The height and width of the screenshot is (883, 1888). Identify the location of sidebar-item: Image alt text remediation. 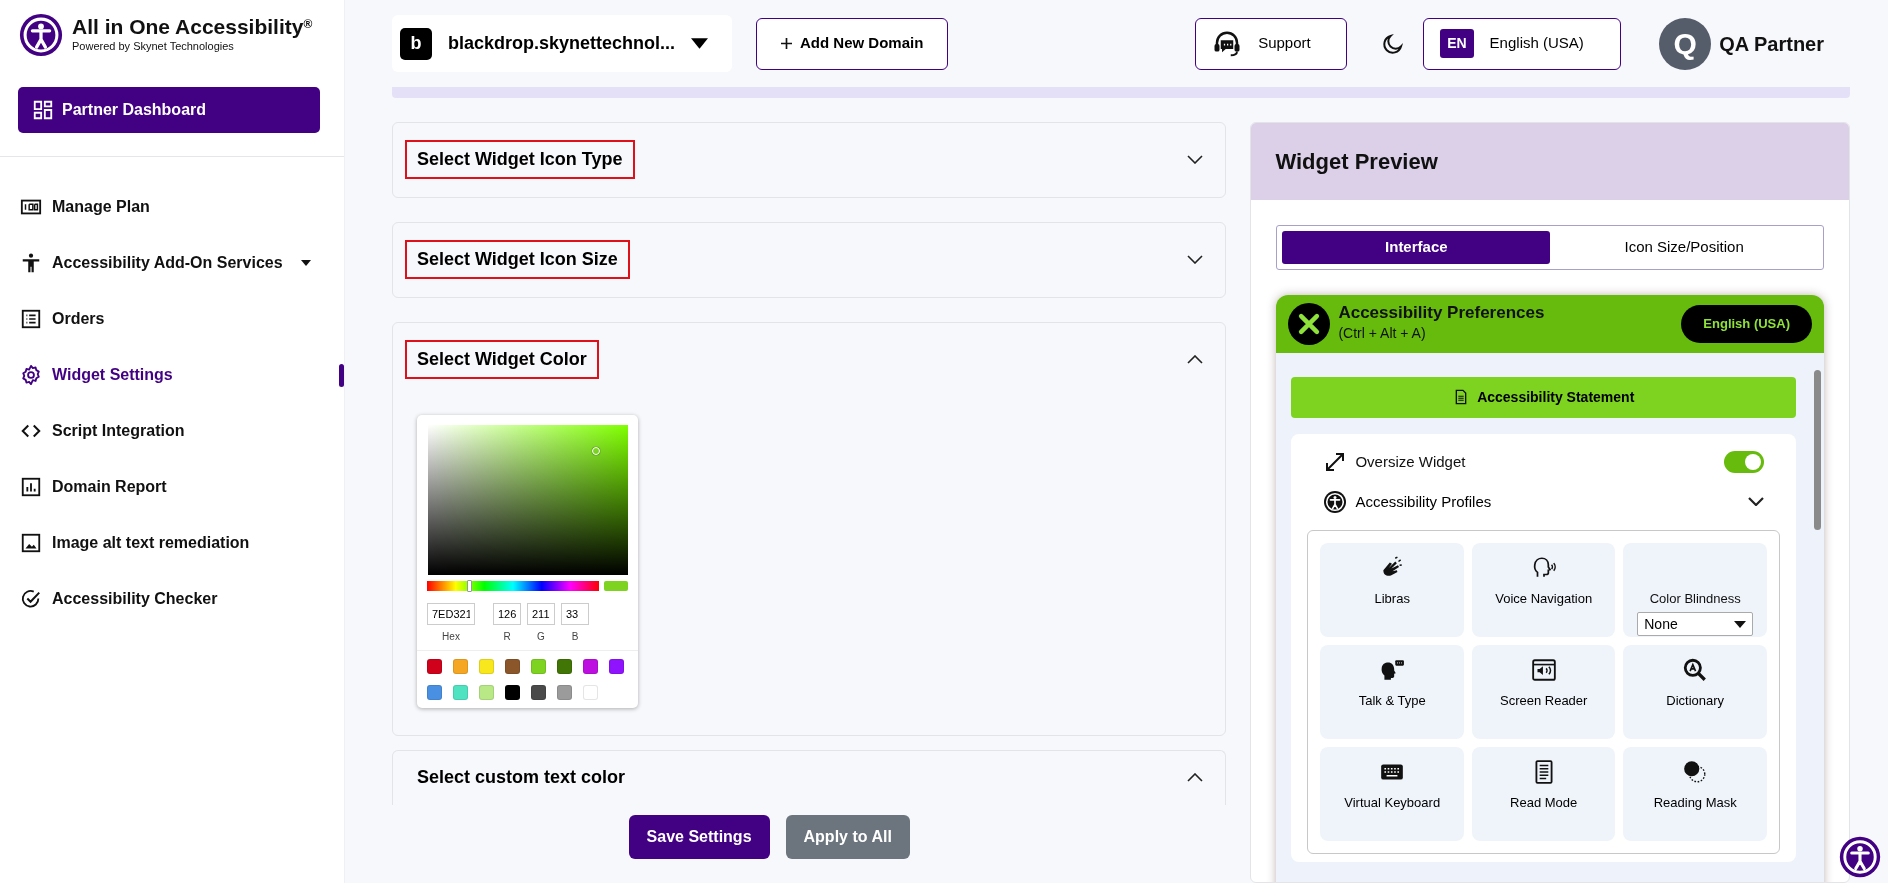
(172, 543).